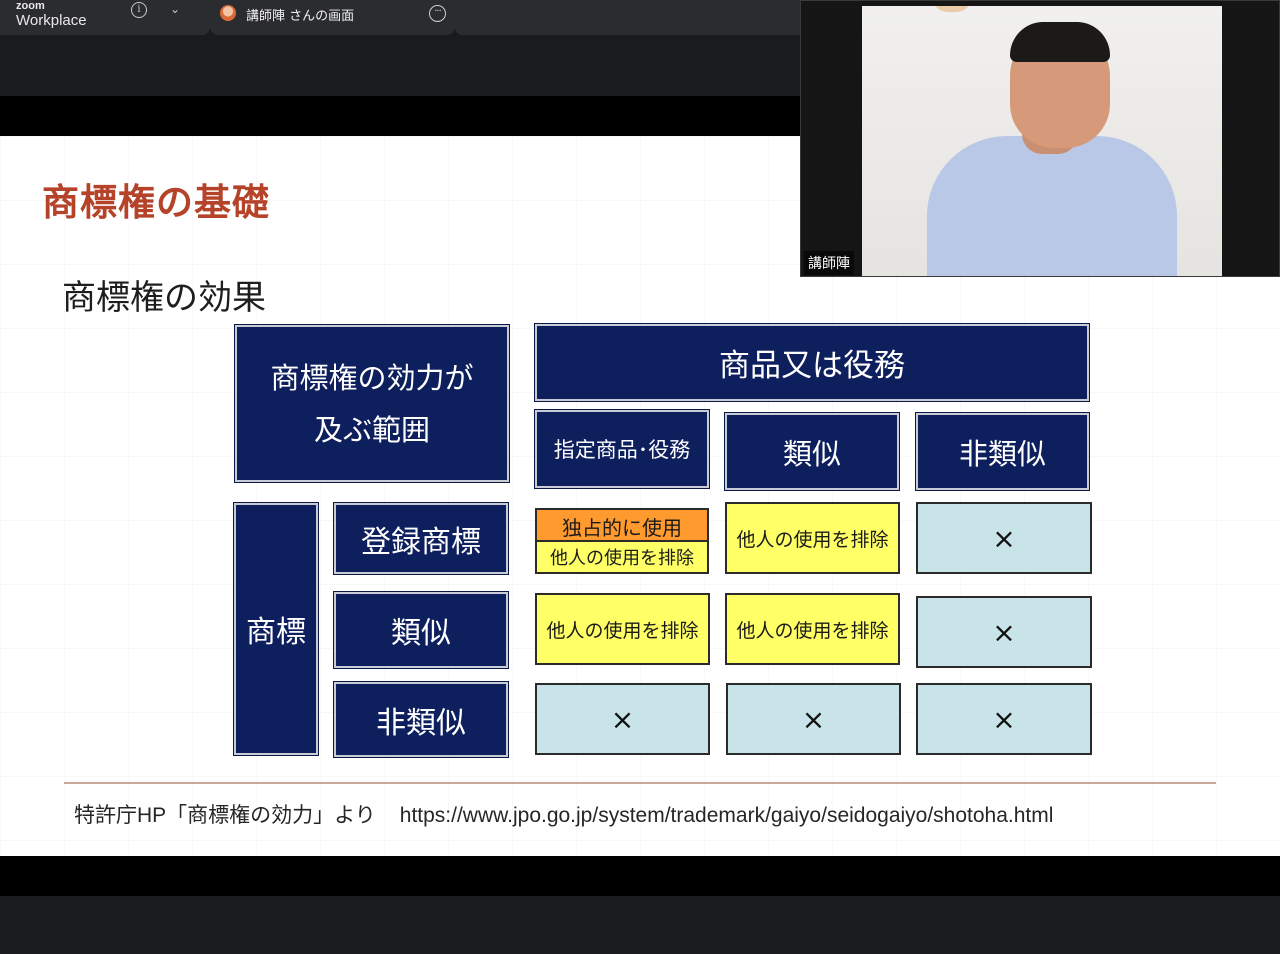 The height and width of the screenshot is (954, 1280). Describe the element at coordinates (228, 13) in the screenshot. I see `avatar` at that location.